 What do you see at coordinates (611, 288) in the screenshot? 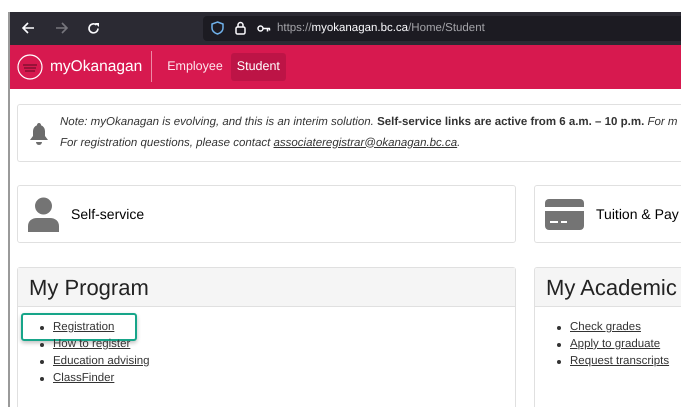
I see `panel-title: My Academic` at bounding box center [611, 288].